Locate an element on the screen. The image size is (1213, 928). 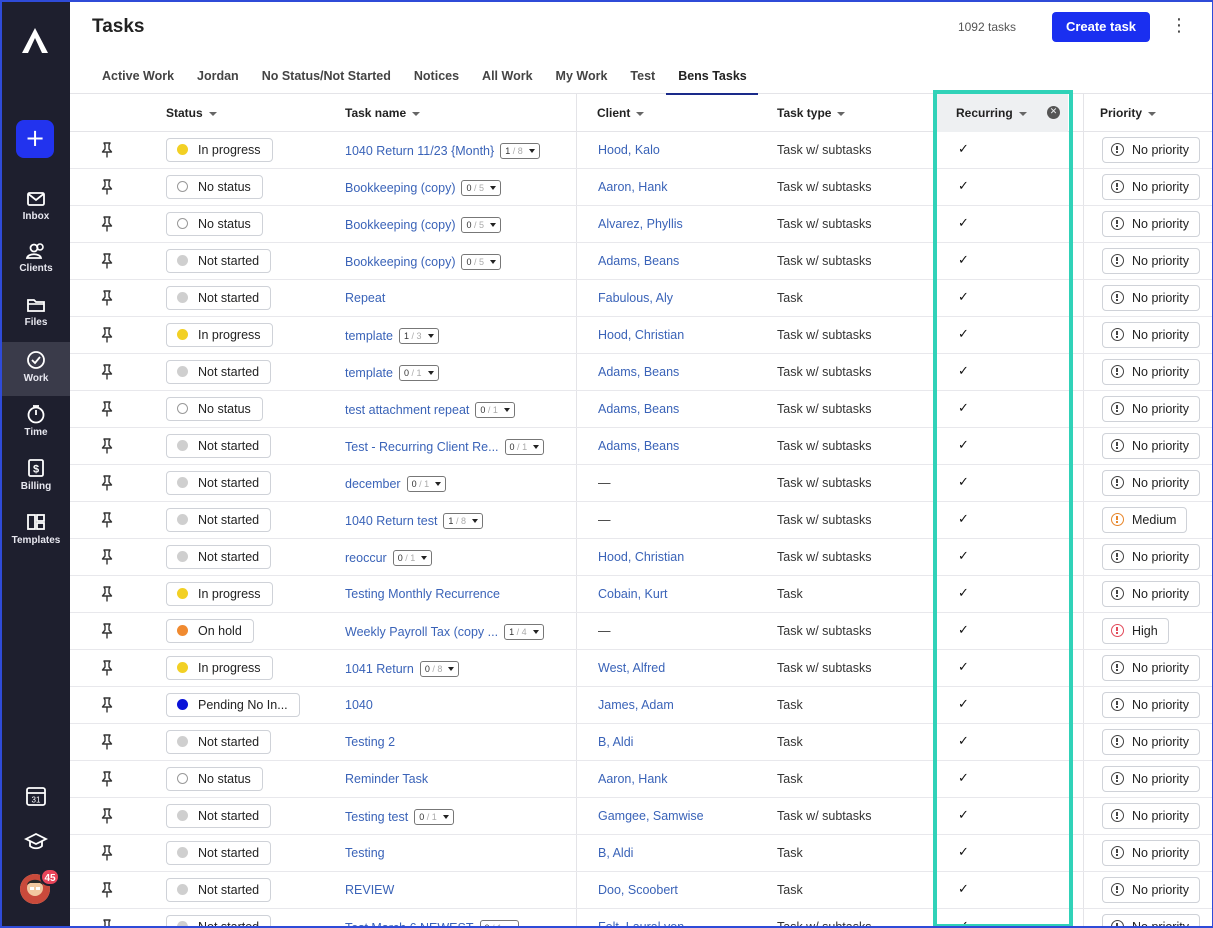
subtask-progress-dropdown: 1 / 4 is located at coordinates (524, 632).